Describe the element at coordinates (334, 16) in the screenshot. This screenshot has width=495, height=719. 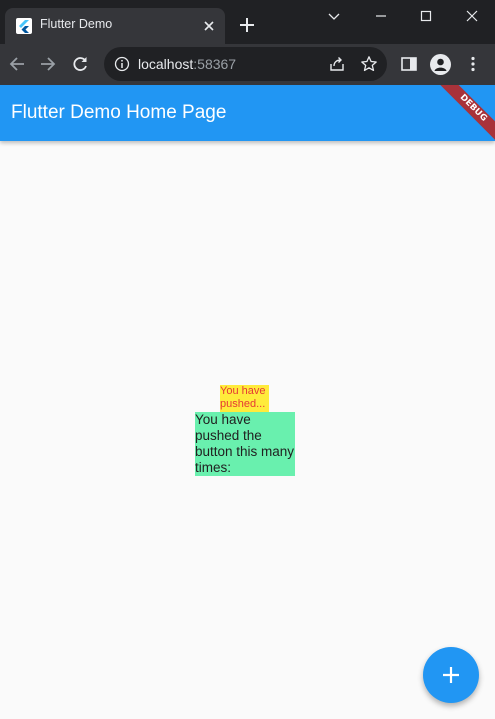
I see `tab-search-chevron-icon` at that location.